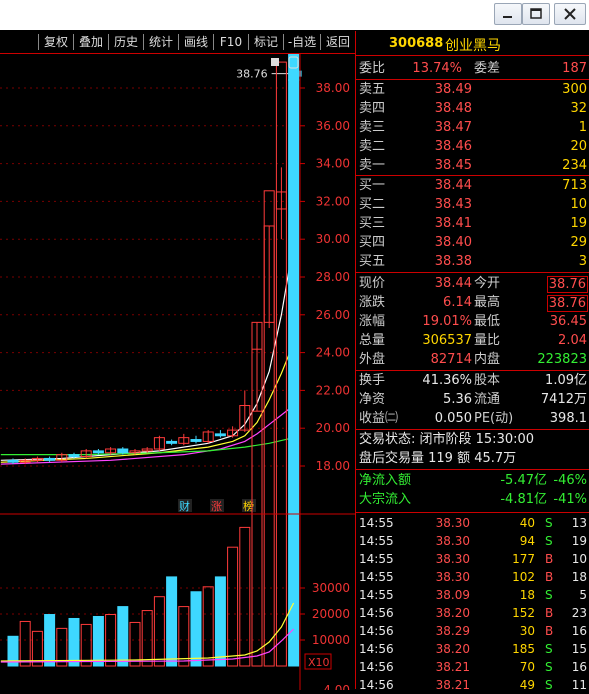 This screenshot has height=694, width=589. What do you see at coordinates (338, 42) in the screenshot?
I see `toolbar-fanhui-button: 返回` at bounding box center [338, 42].